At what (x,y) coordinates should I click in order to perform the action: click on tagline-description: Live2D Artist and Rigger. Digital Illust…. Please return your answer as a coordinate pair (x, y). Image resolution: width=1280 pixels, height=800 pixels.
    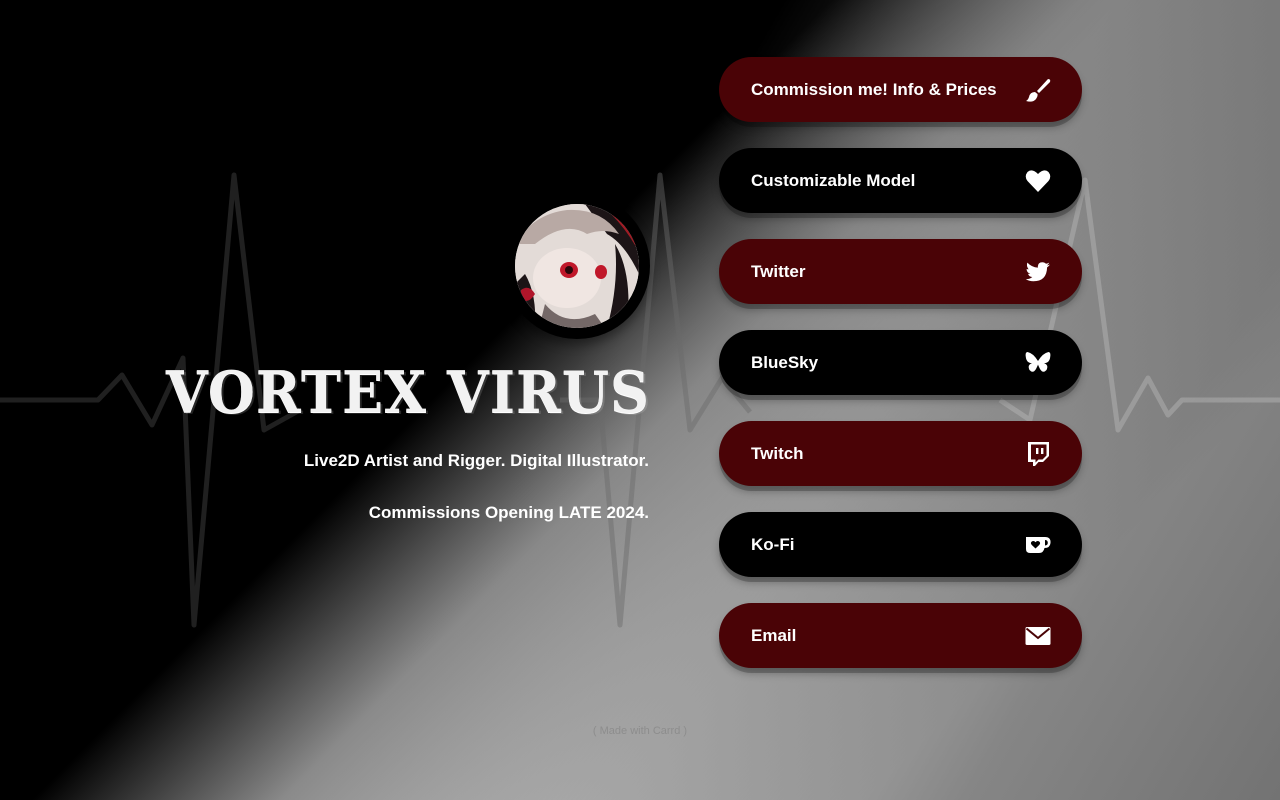
    Looking at the image, I should click on (476, 460).